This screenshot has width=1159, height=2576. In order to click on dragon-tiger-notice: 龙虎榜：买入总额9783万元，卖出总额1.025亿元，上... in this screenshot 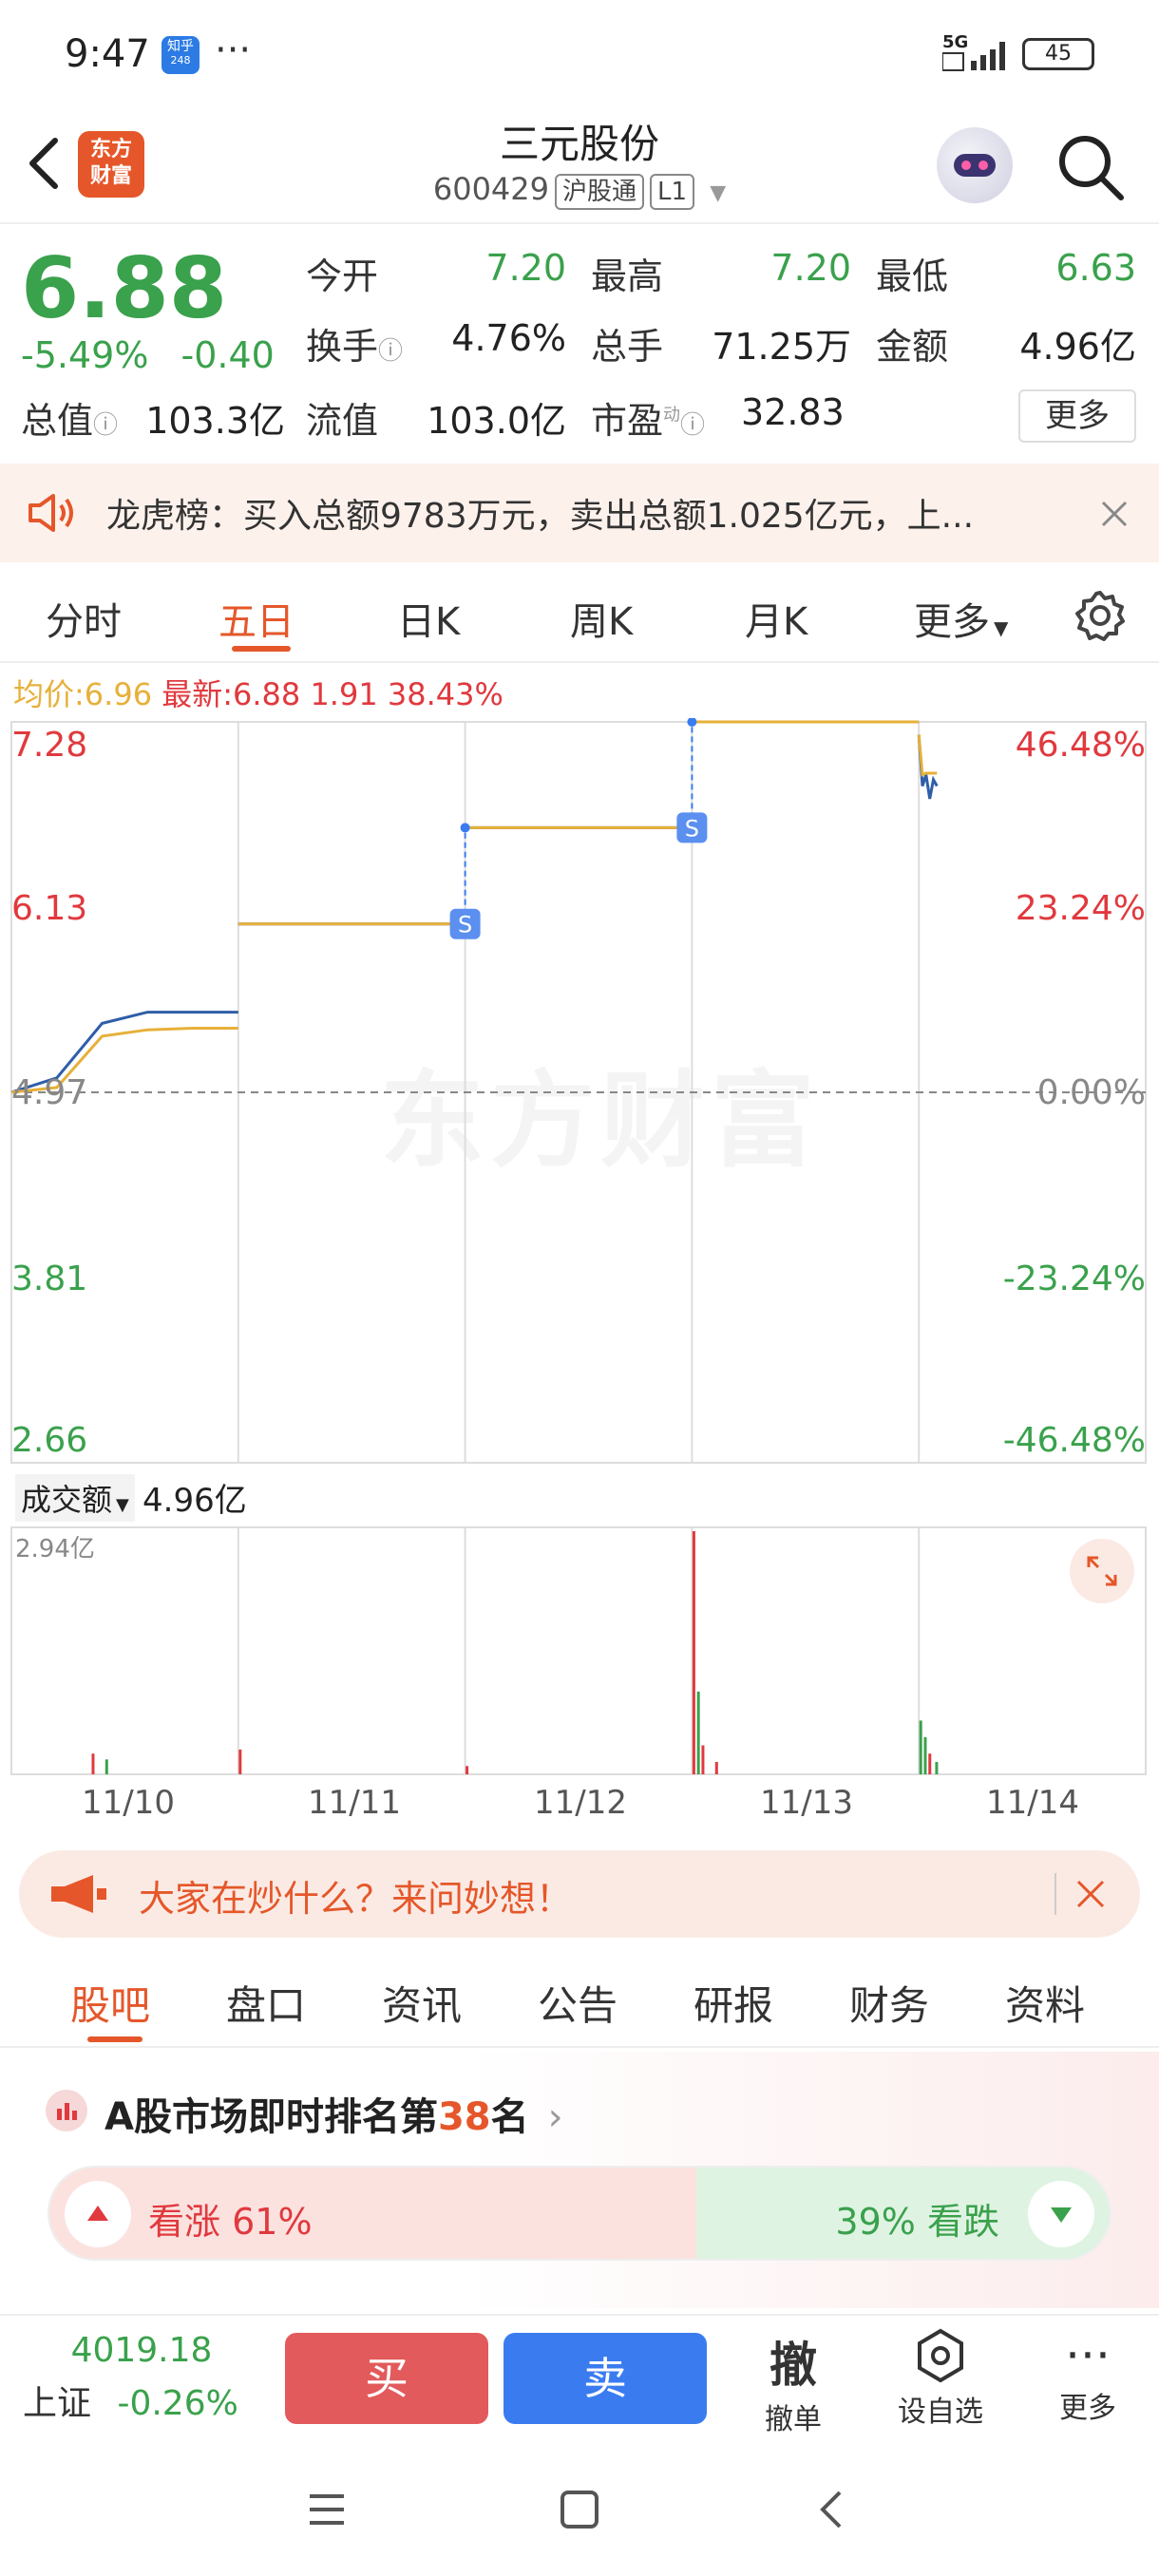, I will do `click(579, 513)`.